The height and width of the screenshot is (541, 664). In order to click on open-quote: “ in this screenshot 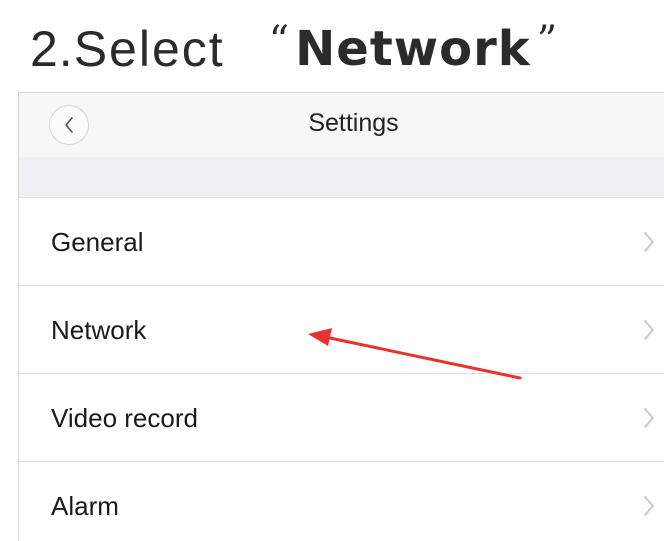, I will do `click(279, 41)`.